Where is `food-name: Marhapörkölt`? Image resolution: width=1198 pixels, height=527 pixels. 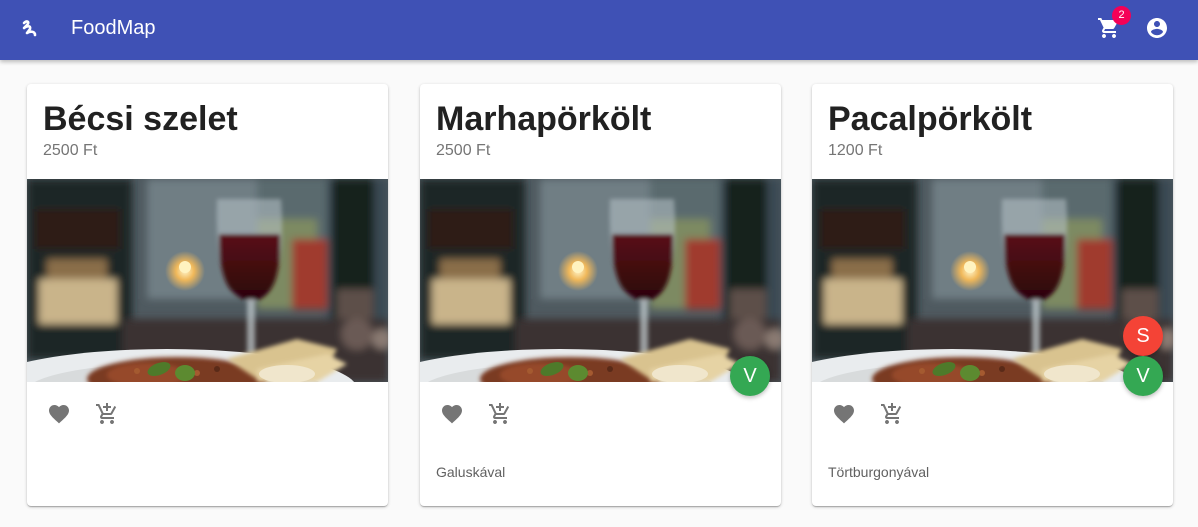
food-name: Marhapörkölt is located at coordinates (544, 119).